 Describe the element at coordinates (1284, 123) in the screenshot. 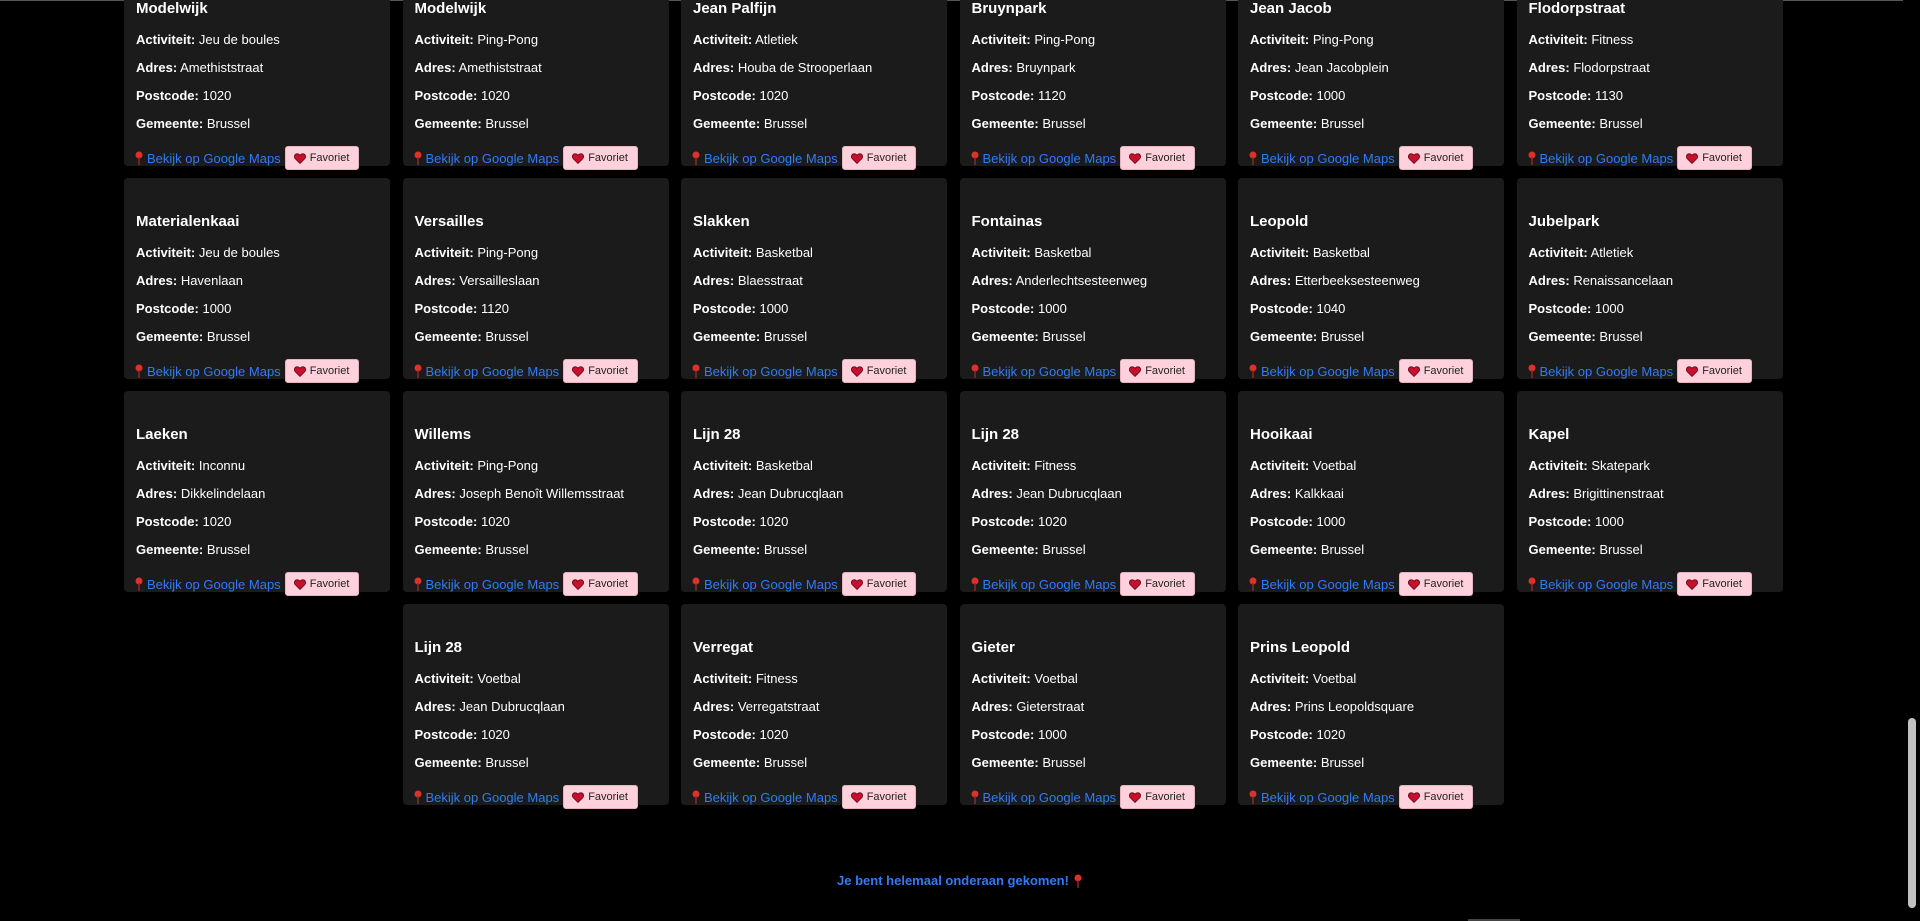

I see `municipality-label: Gemeente:` at that location.